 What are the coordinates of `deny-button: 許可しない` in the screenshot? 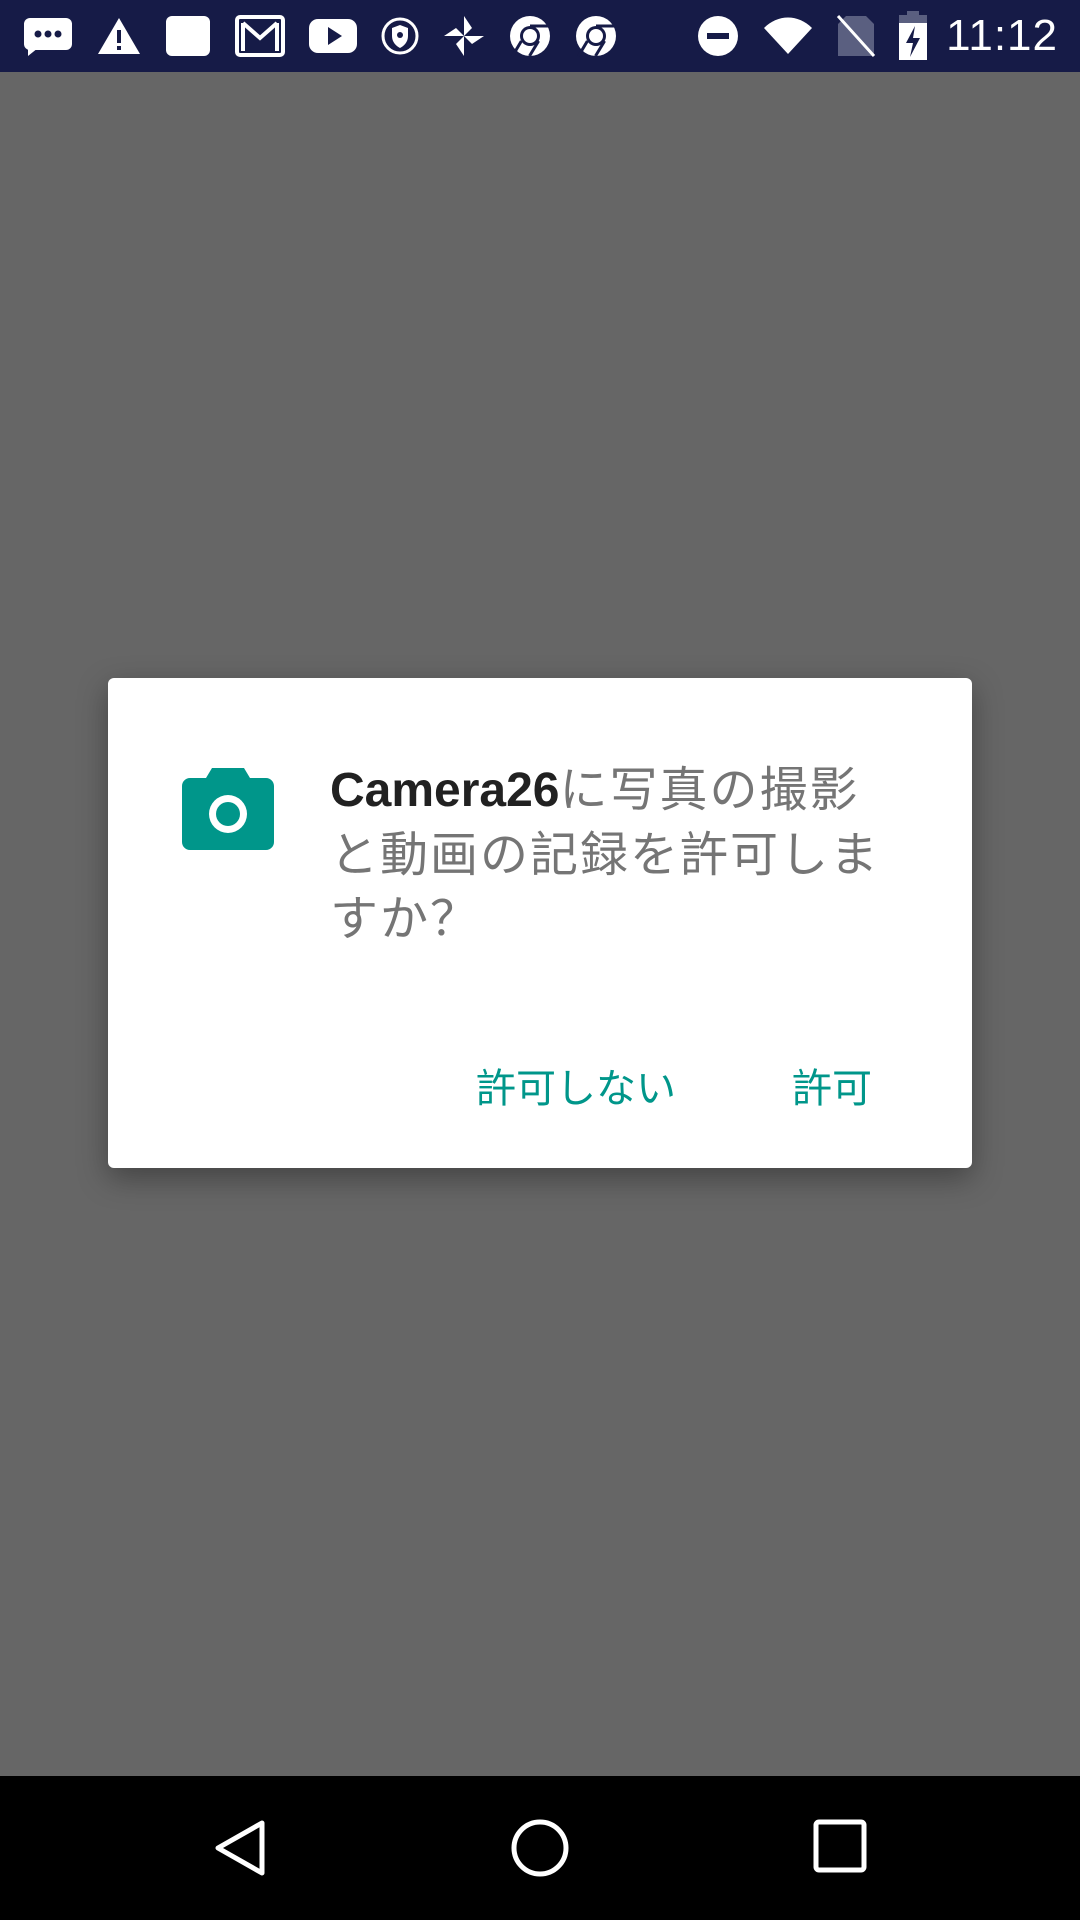 It's located at (576, 1085).